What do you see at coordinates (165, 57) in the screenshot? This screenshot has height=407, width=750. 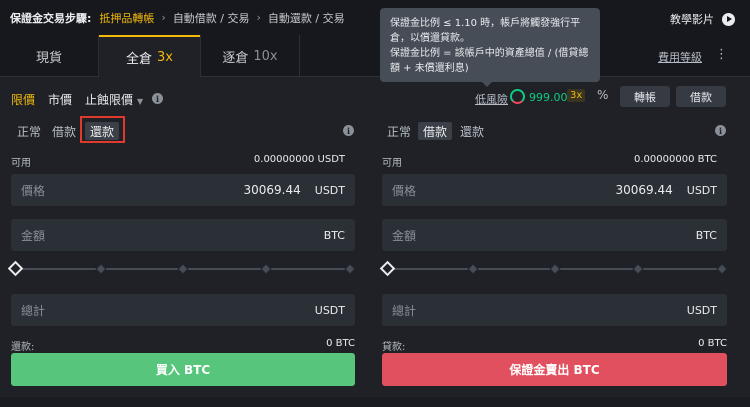 I see `tab-leverage: 3x` at bounding box center [165, 57].